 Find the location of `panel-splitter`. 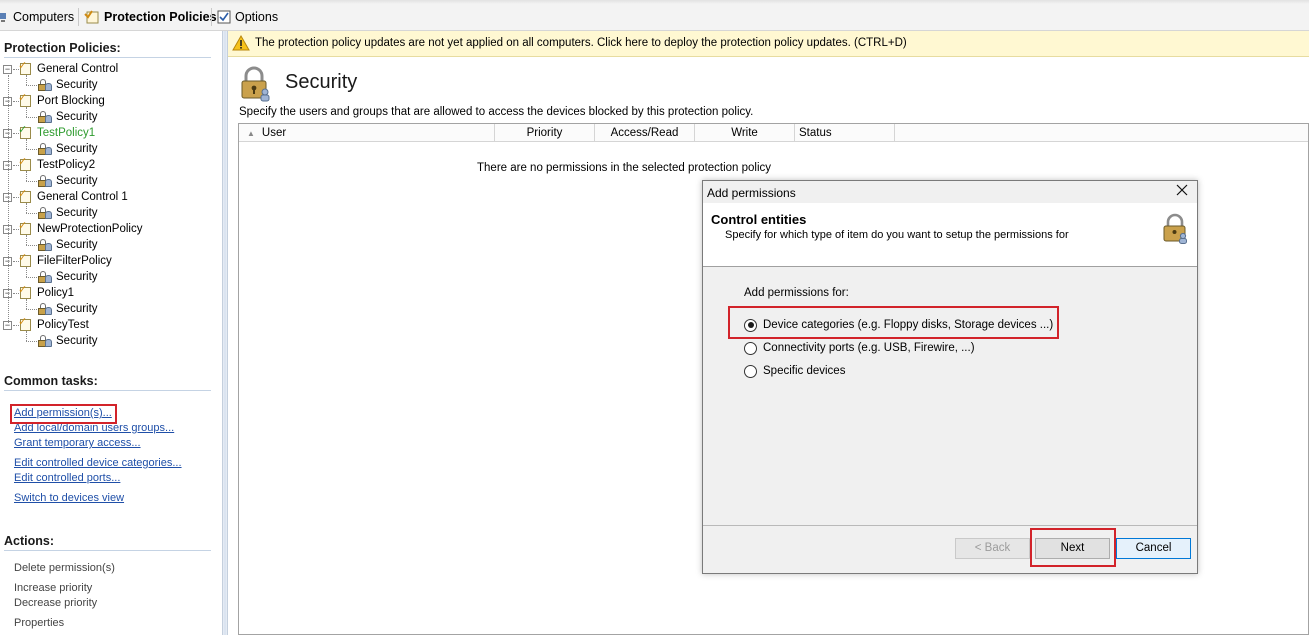

panel-splitter is located at coordinates (225, 333).